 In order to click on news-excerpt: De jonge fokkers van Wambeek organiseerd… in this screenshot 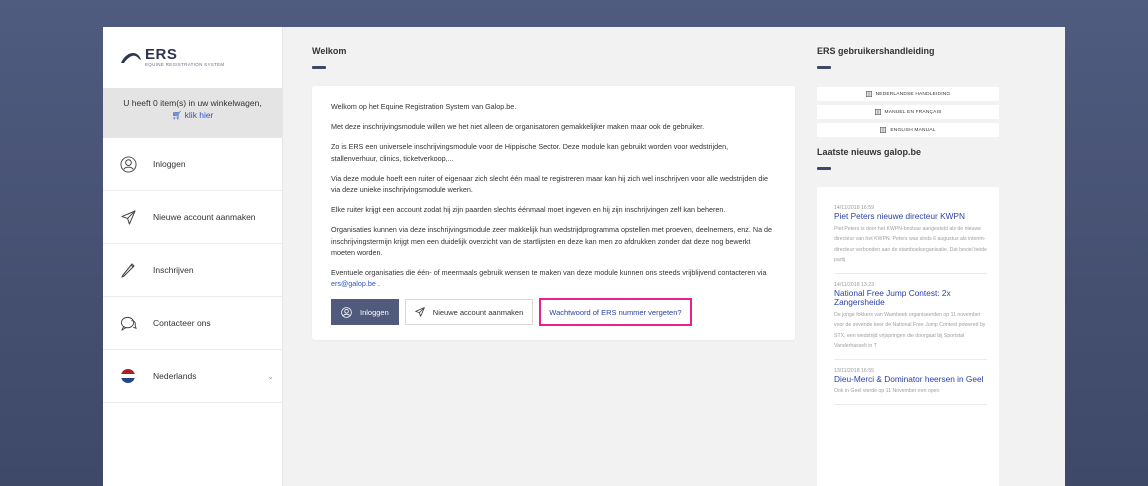, I will do `click(910, 330)`.